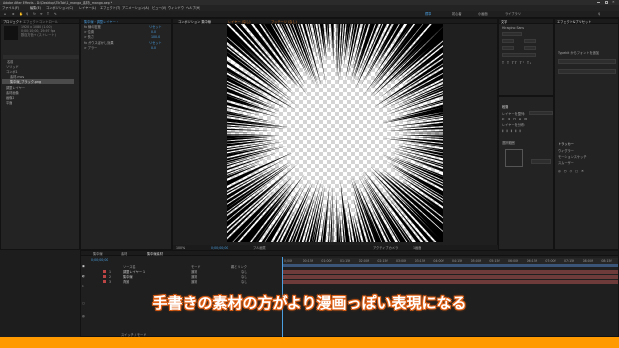 Image resolution: width=619 pixels, height=348 pixels. What do you see at coordinates (613, 2) in the screenshot?
I see `close-icon: ✕` at bounding box center [613, 2].